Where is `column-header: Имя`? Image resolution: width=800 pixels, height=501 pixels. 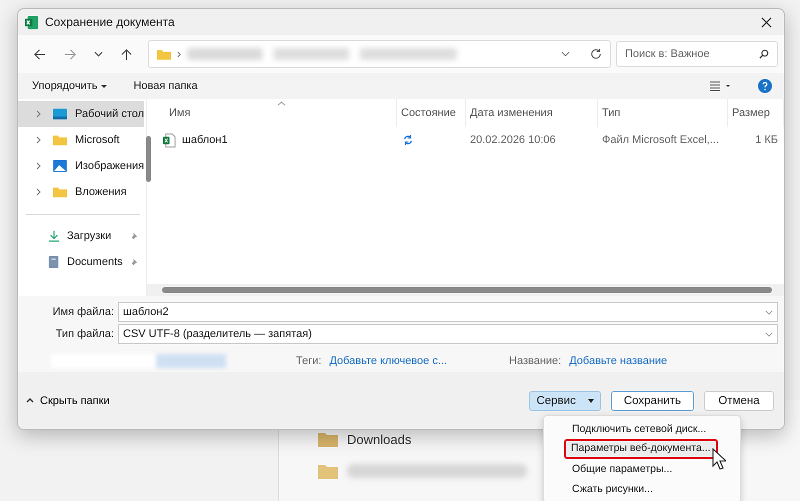
column-header: Имя is located at coordinates (272, 113).